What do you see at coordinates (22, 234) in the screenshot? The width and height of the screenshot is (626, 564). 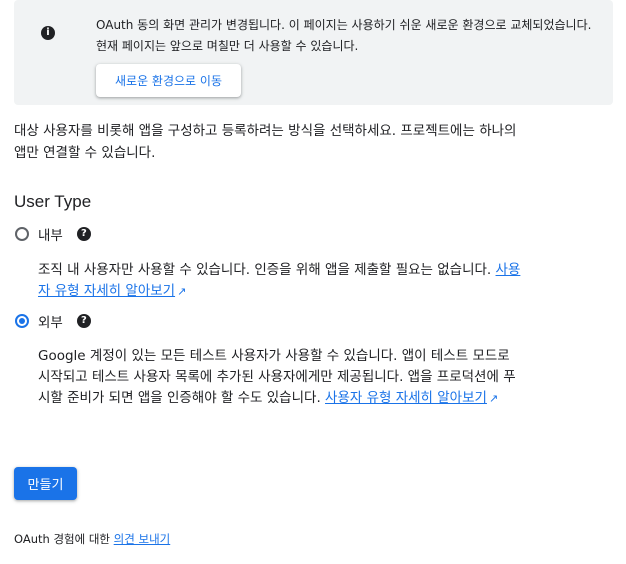 I see `radio-internal` at bounding box center [22, 234].